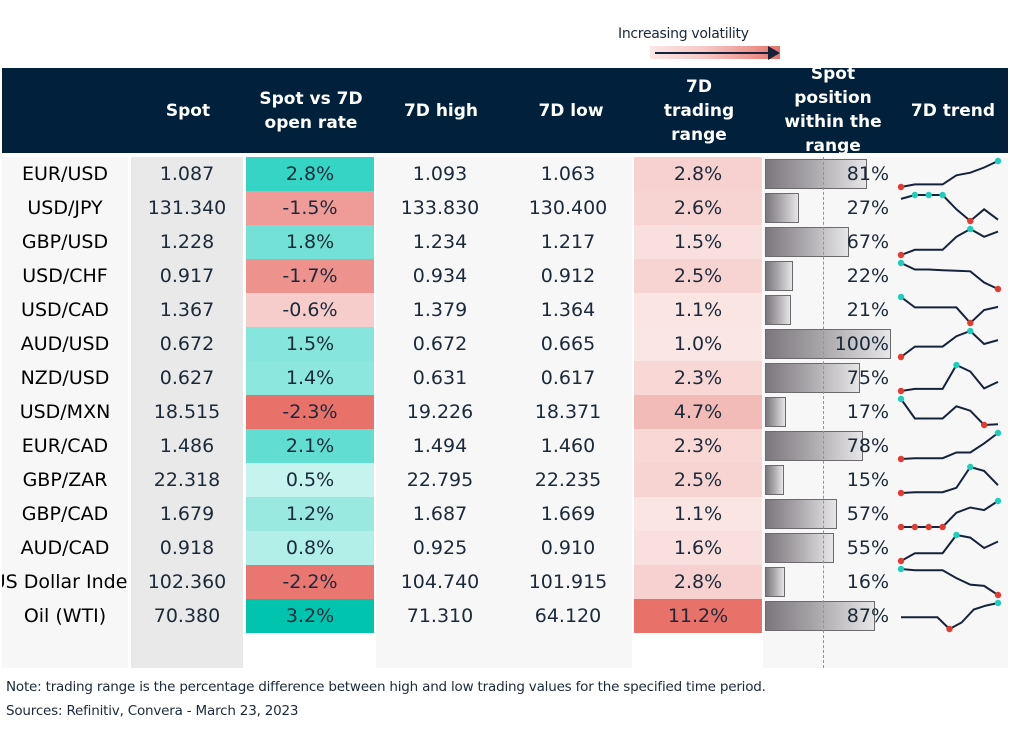  Describe the element at coordinates (683, 34) in the screenshot. I see `volatility-label: Increasing volatility` at that location.